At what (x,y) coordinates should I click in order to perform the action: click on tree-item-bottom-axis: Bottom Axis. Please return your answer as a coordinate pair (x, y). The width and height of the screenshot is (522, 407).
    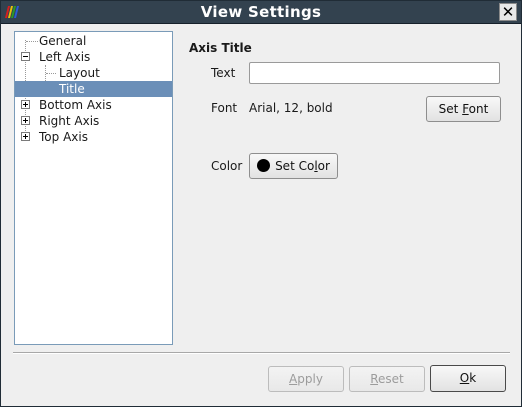
    Looking at the image, I should click on (93, 105).